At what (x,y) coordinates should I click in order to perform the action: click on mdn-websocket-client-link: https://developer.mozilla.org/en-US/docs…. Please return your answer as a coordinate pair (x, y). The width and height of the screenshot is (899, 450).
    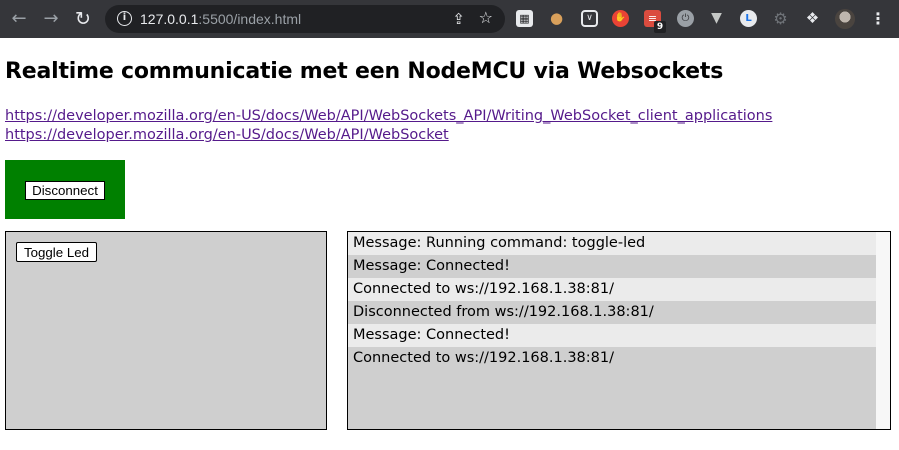
    Looking at the image, I should click on (388, 116).